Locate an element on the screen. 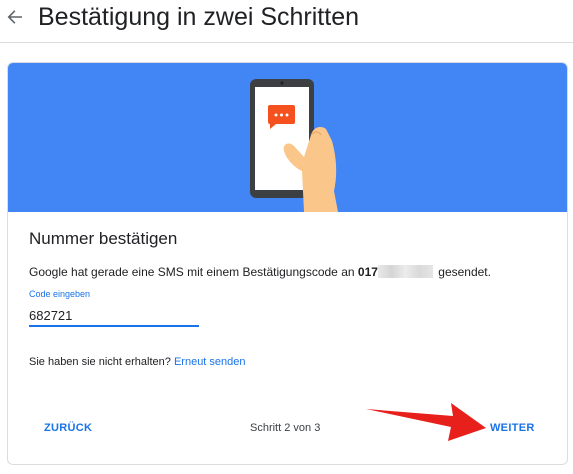 This screenshot has width=573, height=474. back-button: ZURÜCK is located at coordinates (68, 428).